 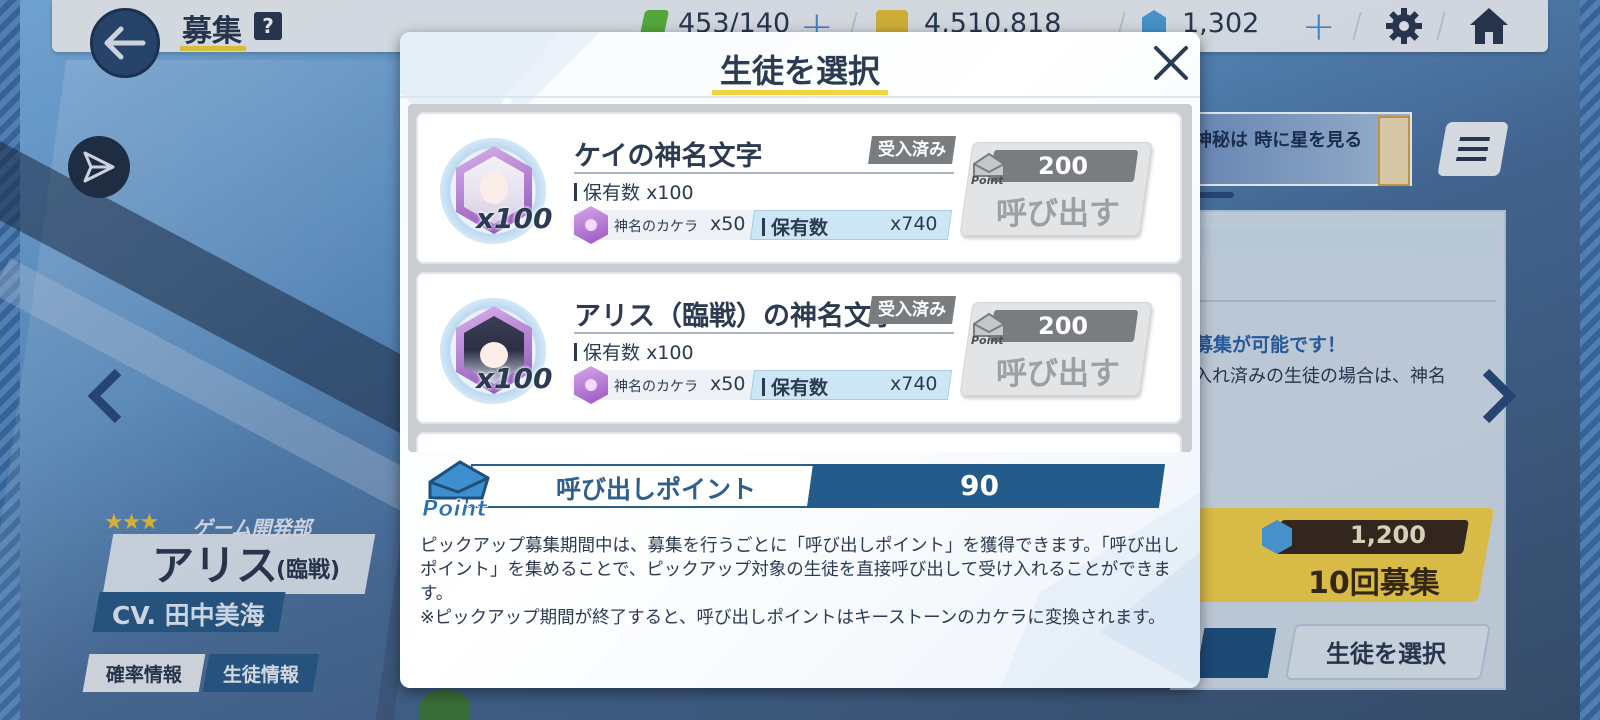 What do you see at coordinates (799, 442) in the screenshot?
I see `list-item-partial` at bounding box center [799, 442].